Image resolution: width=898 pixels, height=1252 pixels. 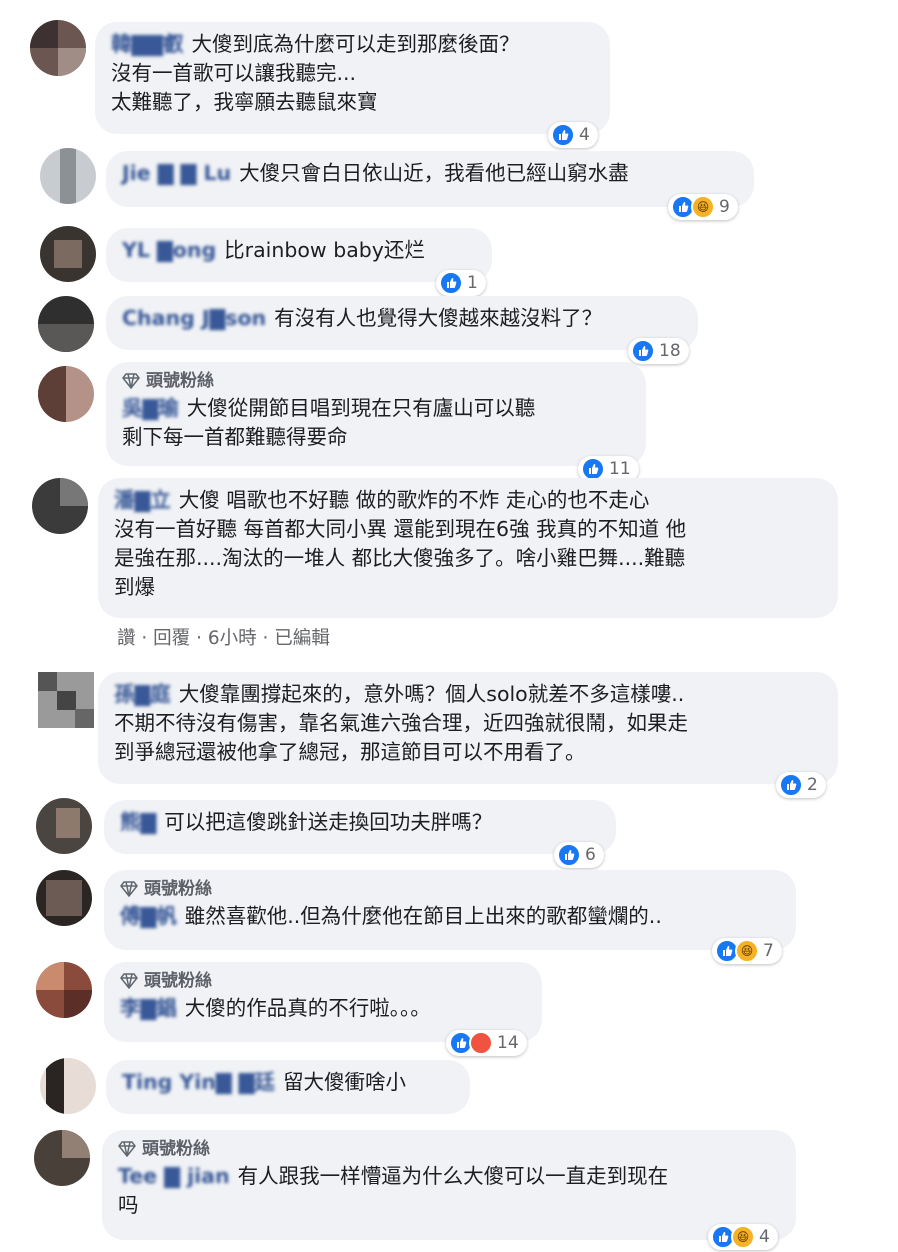 I want to click on commenter-name: 傅▇帆, so click(x=148, y=916).